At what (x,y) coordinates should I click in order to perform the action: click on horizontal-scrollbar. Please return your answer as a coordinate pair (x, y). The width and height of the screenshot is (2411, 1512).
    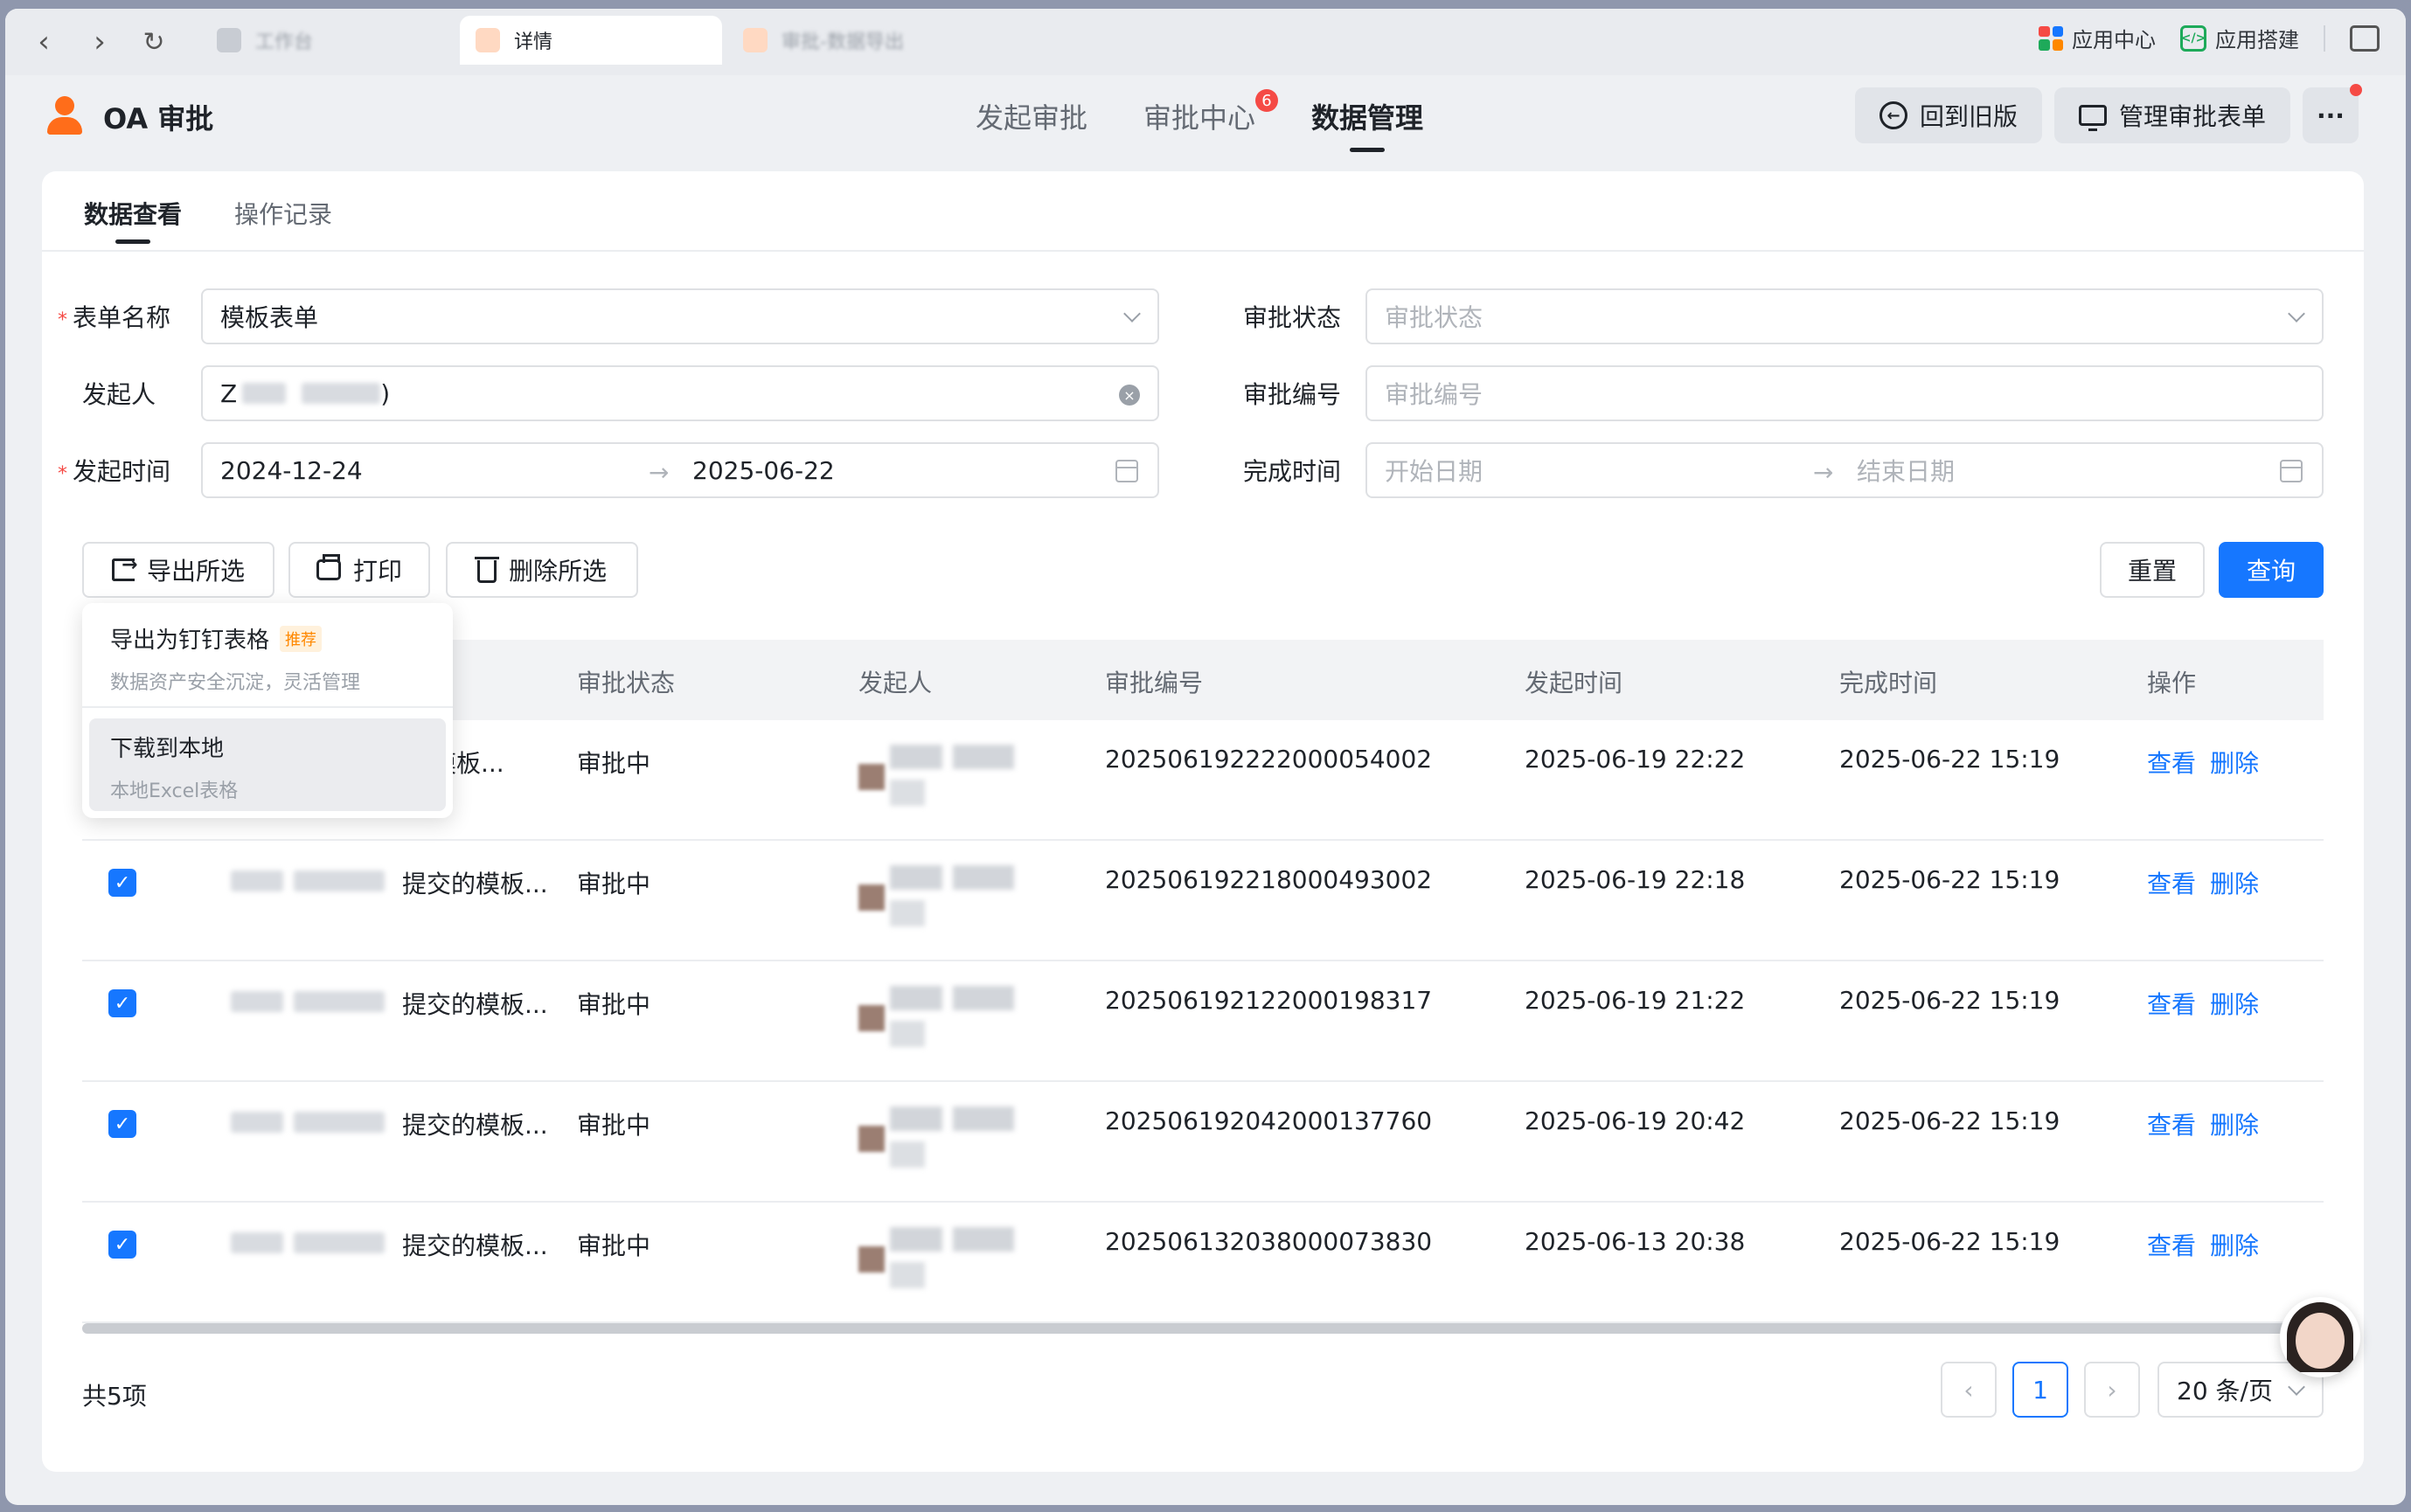
    Looking at the image, I should click on (1201, 1328).